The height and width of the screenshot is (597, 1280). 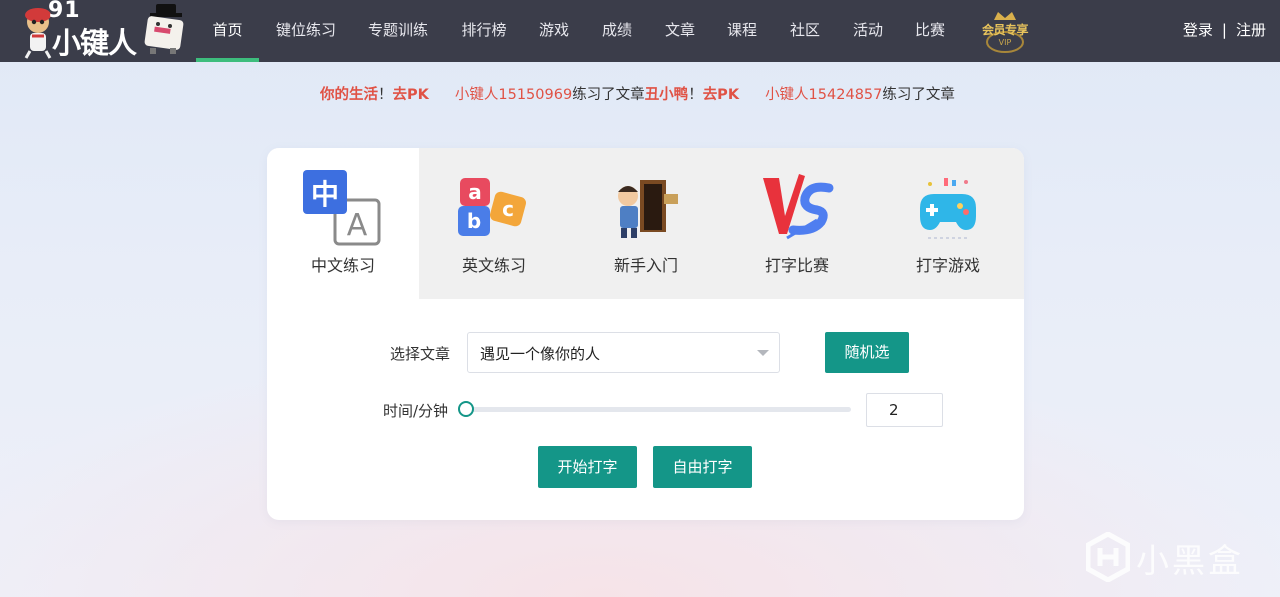 I want to click on vip-badge-text: 会员专享, so click(x=1005, y=30).